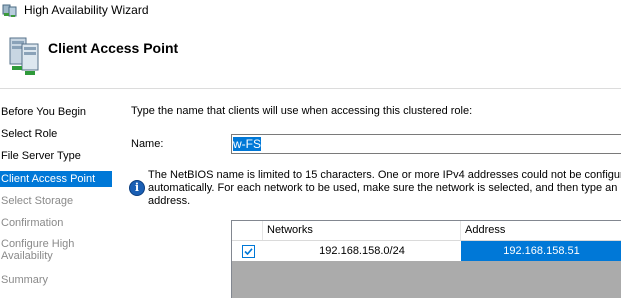 The width and height of the screenshot is (621, 298). I want to click on cluster-server-icon, so click(25, 56).